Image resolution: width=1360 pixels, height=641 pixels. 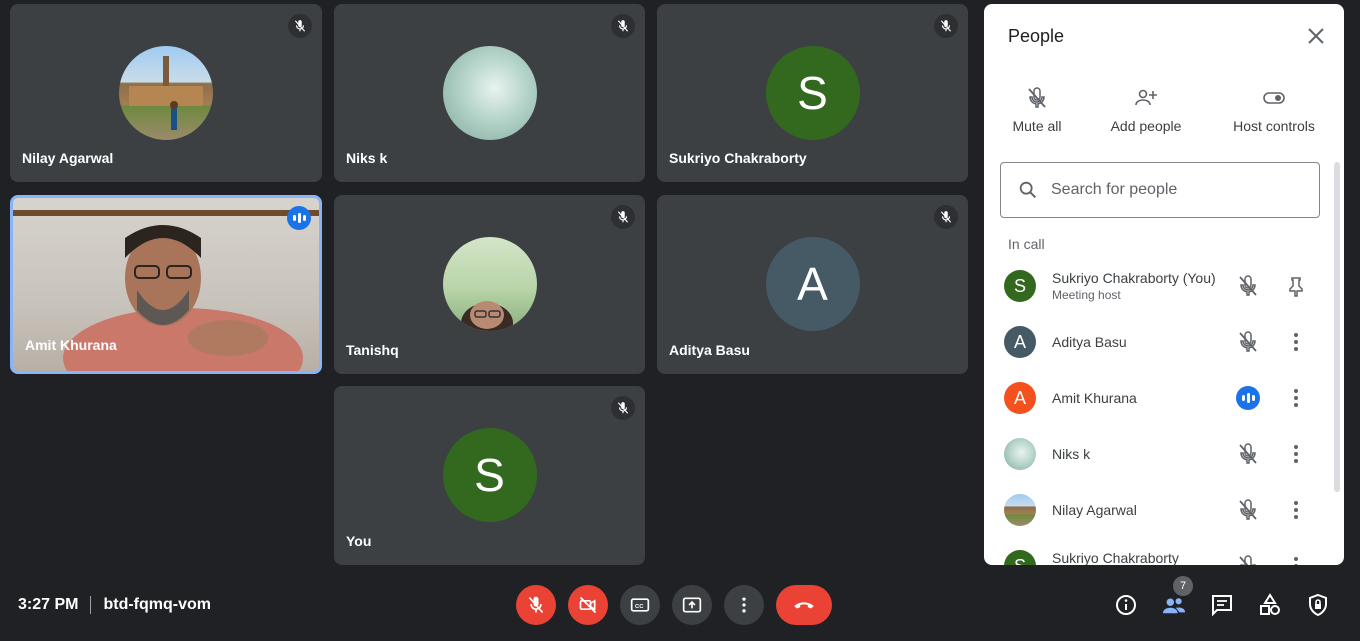 I want to click on video-tile-sukriyo: S Sukriyo Chakraborty, so click(x=812, y=93).